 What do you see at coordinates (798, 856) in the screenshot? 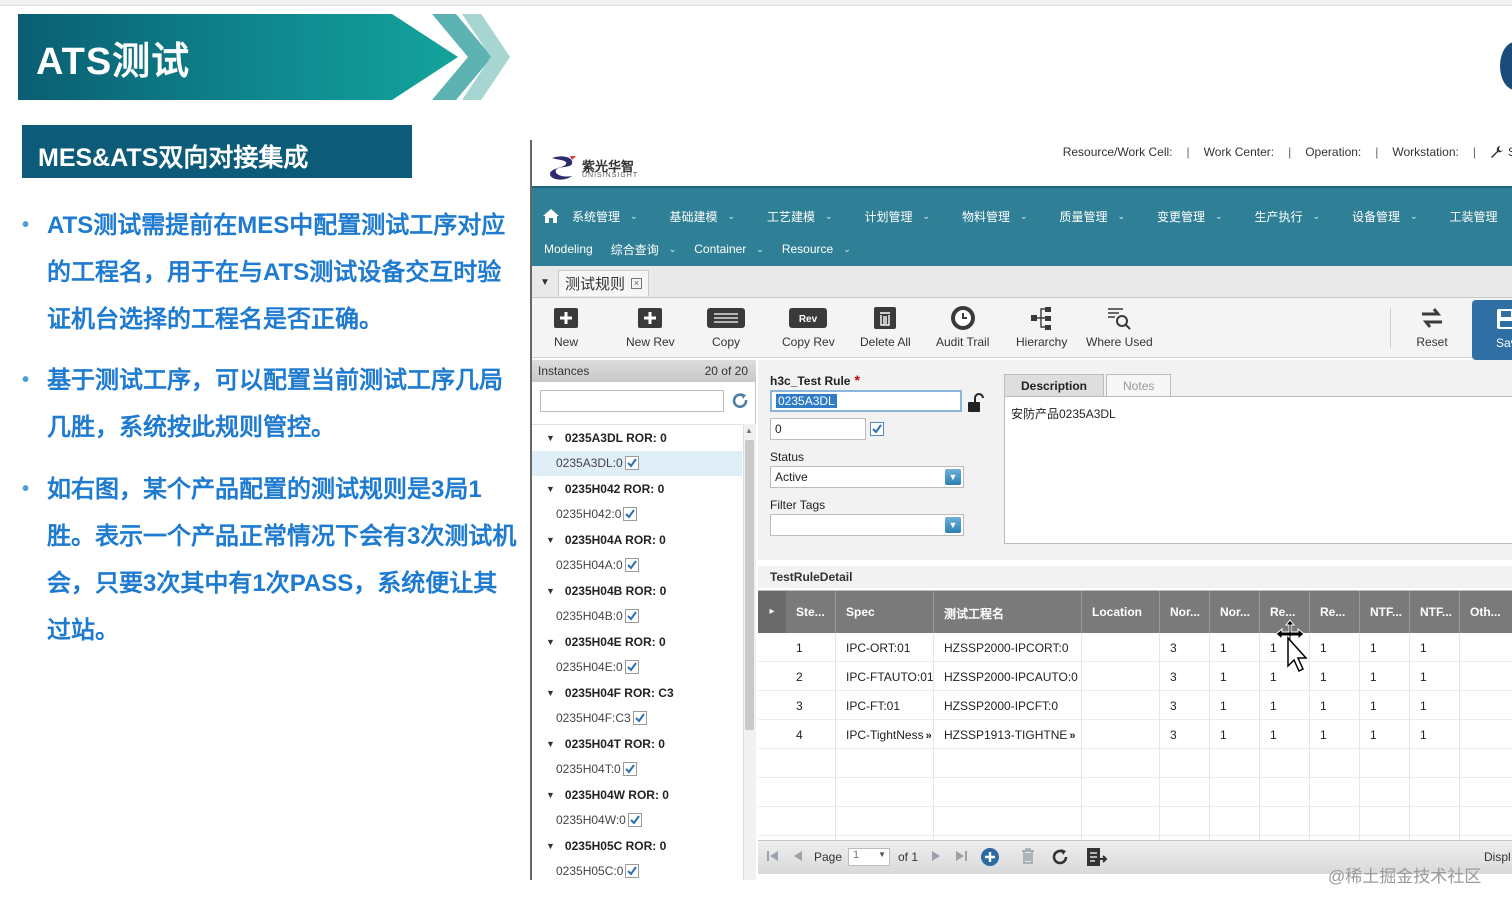
I see `prev-page-icon` at bounding box center [798, 856].